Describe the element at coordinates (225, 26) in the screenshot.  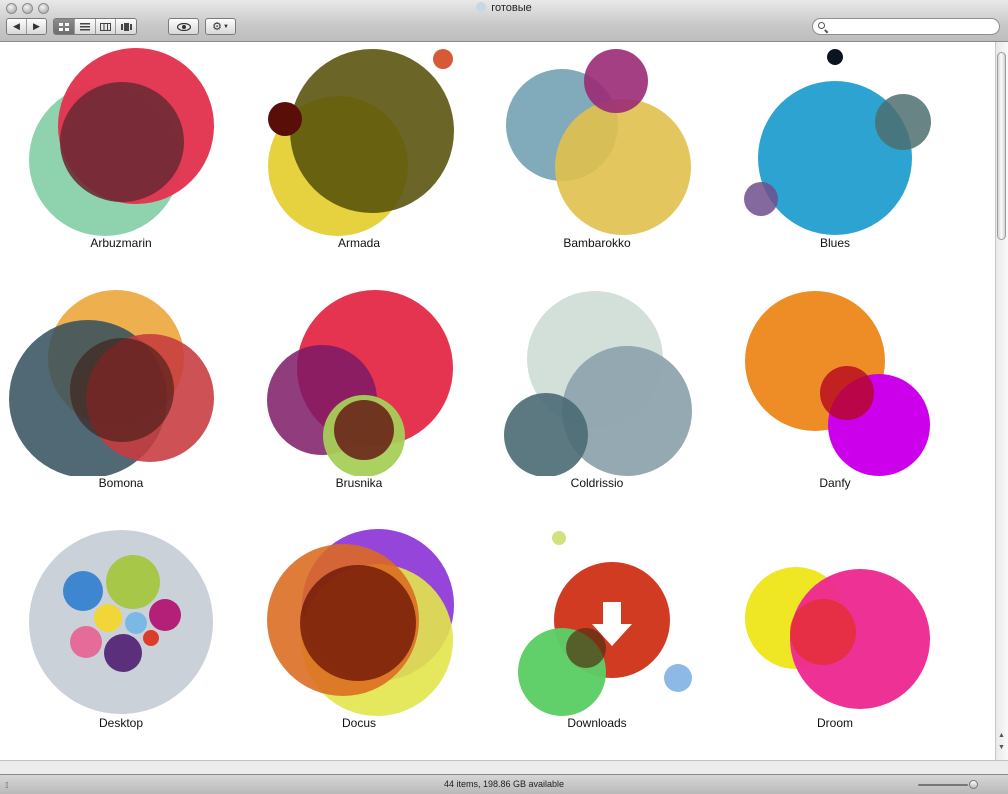
I see `chevron-down-icon: ▼` at that location.